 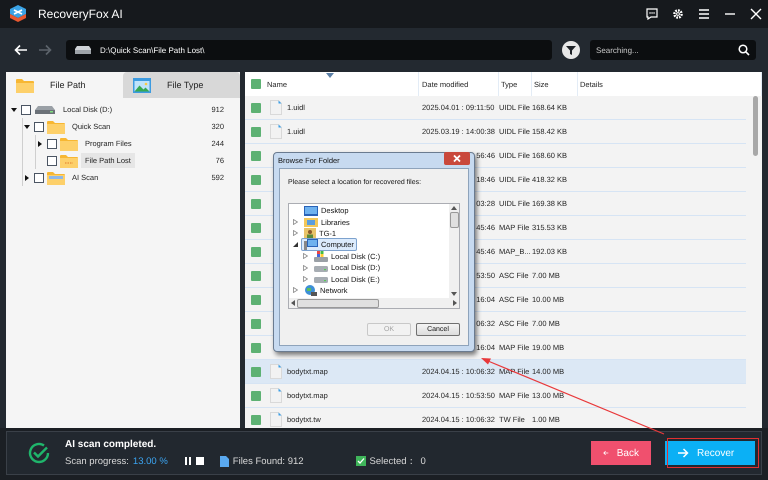 I want to click on user-folder-icon, so click(x=310, y=233).